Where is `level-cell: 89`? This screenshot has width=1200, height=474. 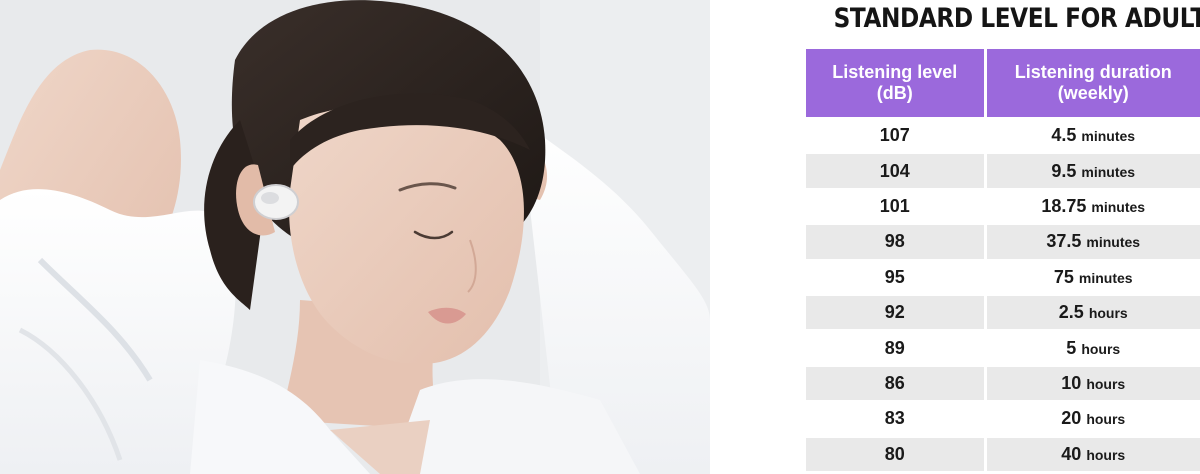
level-cell: 89 is located at coordinates (895, 347).